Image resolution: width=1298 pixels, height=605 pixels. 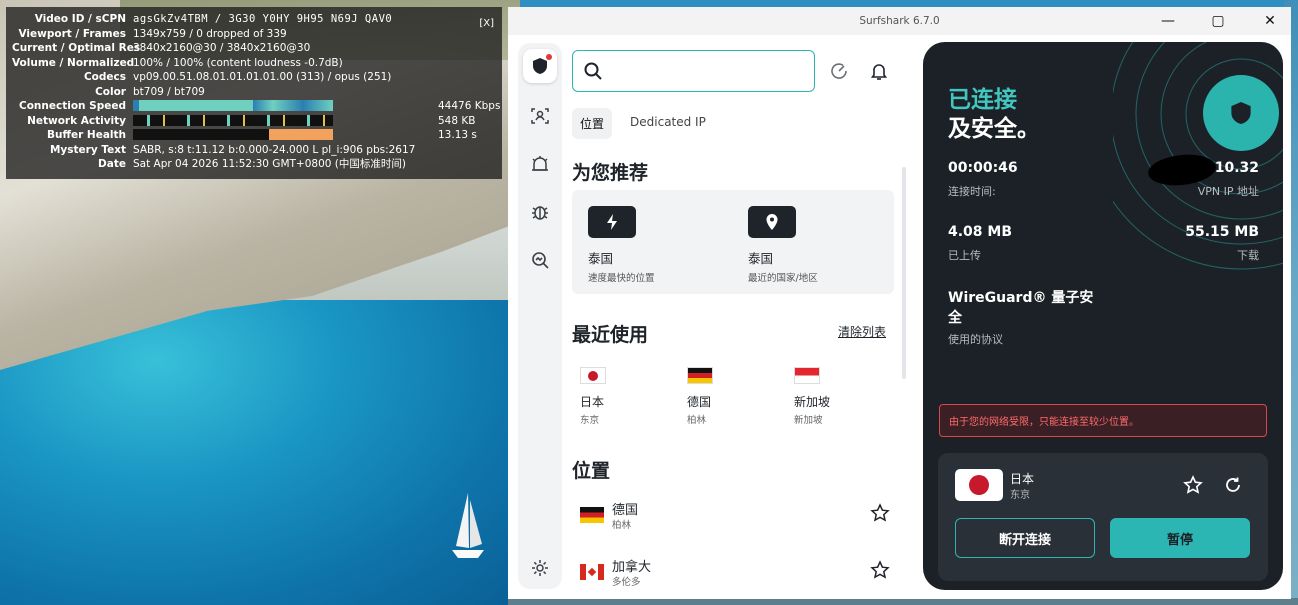 I want to click on protocol-label: 使用的协议, so click(x=975, y=339).